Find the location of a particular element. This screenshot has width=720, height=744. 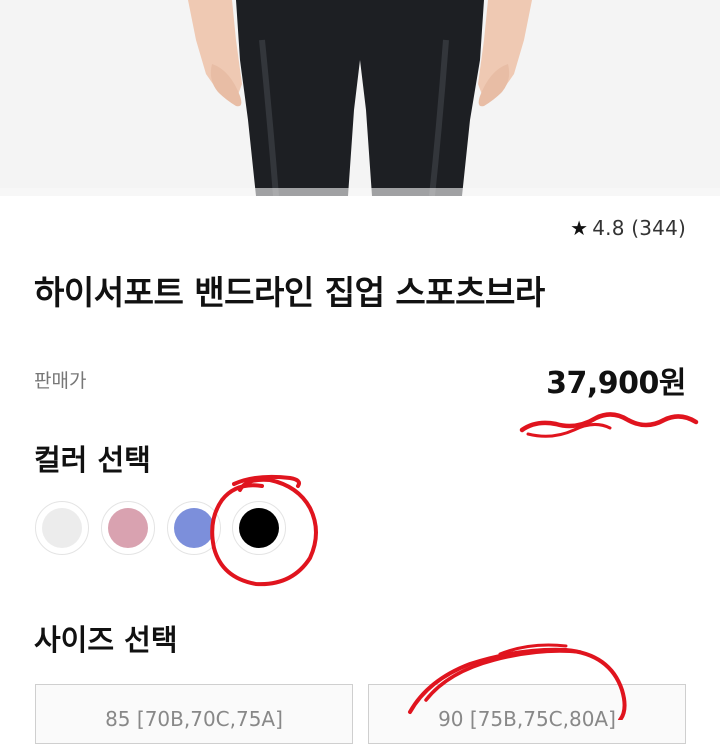

review-count: (344) is located at coordinates (658, 228).